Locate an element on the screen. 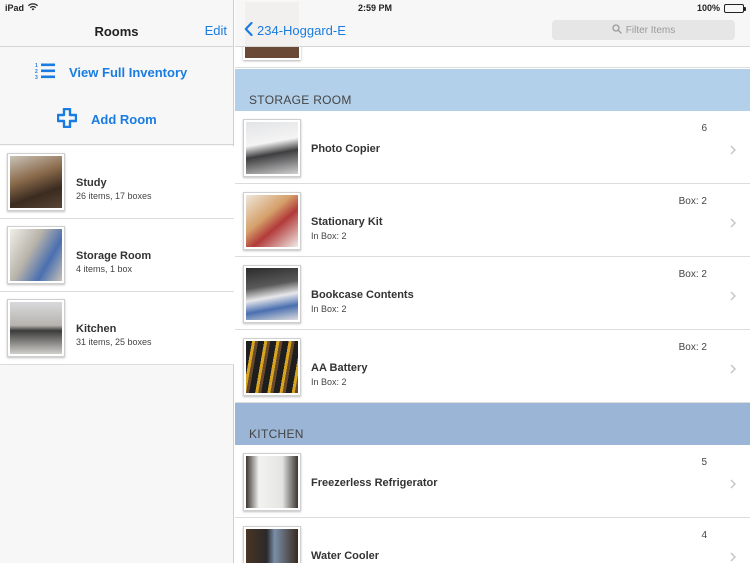 Image resolution: width=750 pixels, height=563 pixels. room-meta: 26 items, 17 boxes is located at coordinates (114, 196).